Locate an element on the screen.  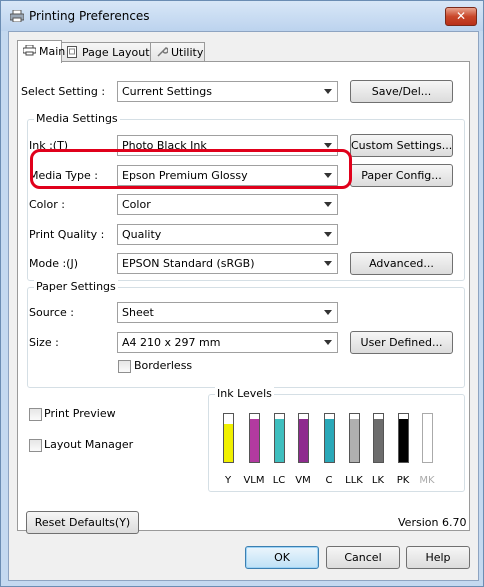
window-title: Printing Preferences is located at coordinates (89, 16).